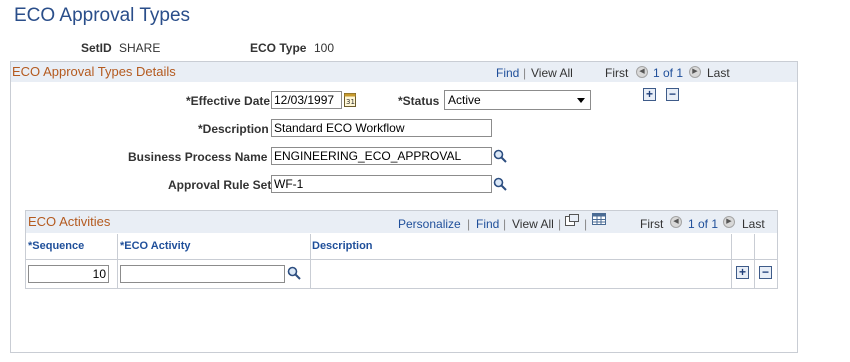  What do you see at coordinates (306, 100) in the screenshot?
I see `effective-date-input: 12/03/1997` at bounding box center [306, 100].